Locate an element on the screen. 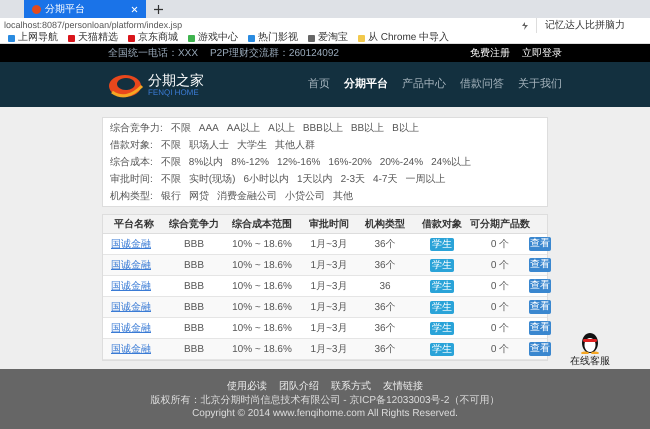 The image size is (650, 429). filter-option: BBB以上 is located at coordinates (322, 128).